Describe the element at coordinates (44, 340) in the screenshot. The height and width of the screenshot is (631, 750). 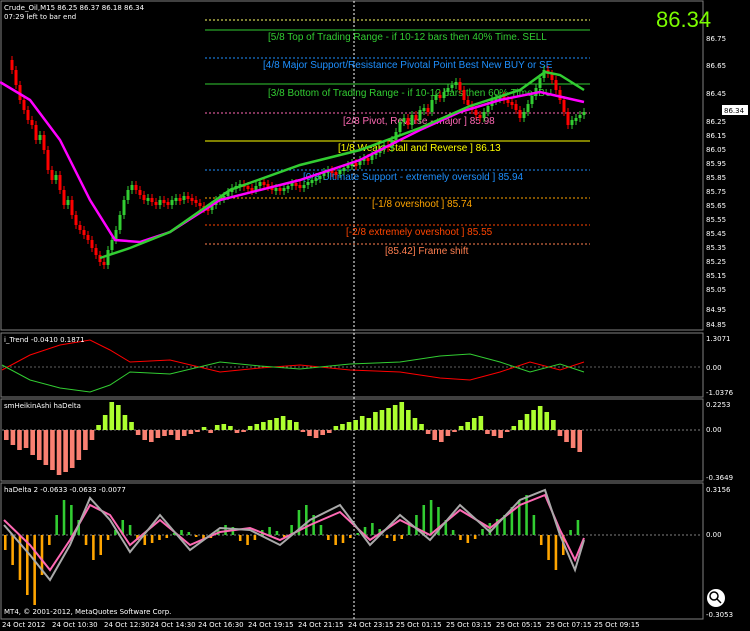
I see `itrend-label: i_Trend -0.0410 0.1871` at that location.